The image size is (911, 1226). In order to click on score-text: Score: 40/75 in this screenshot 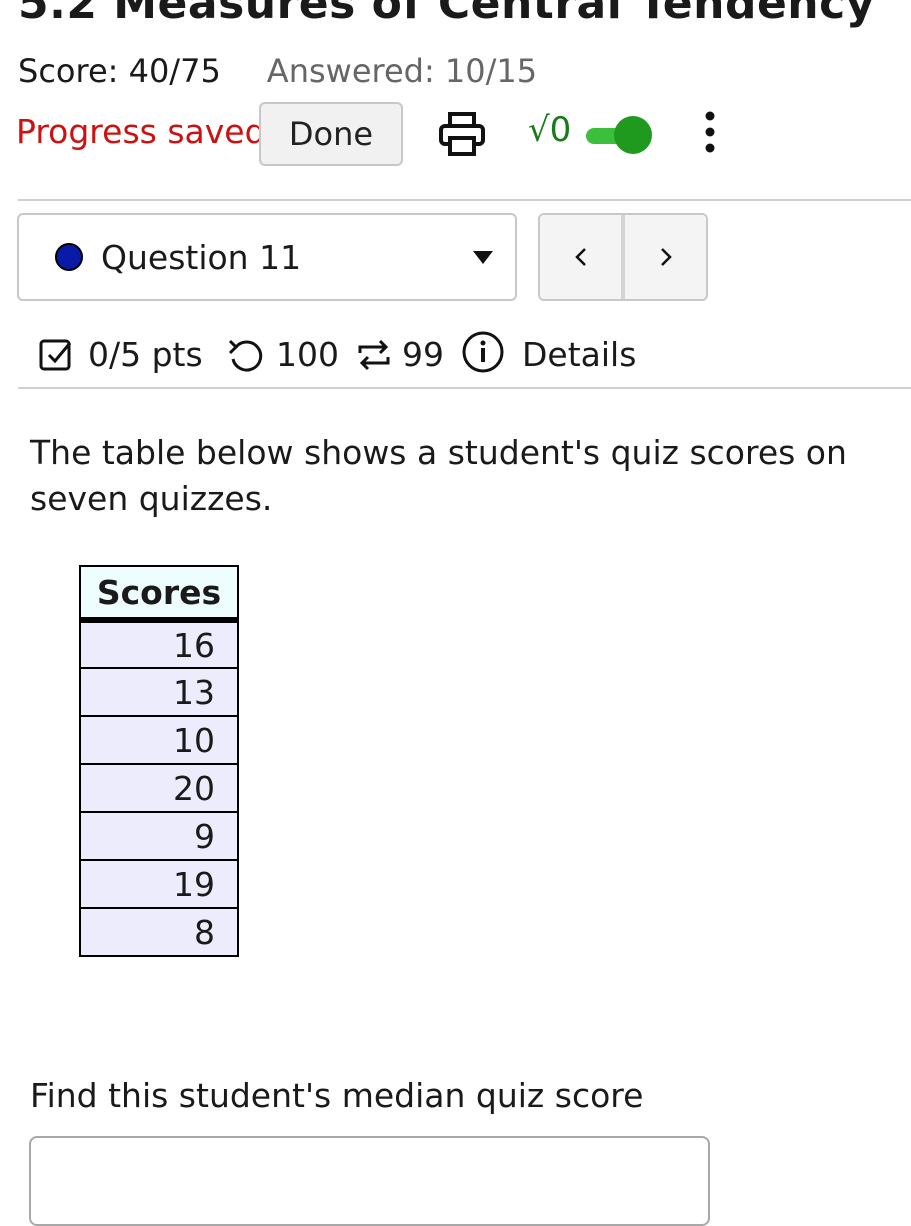, I will do `click(119, 71)`.